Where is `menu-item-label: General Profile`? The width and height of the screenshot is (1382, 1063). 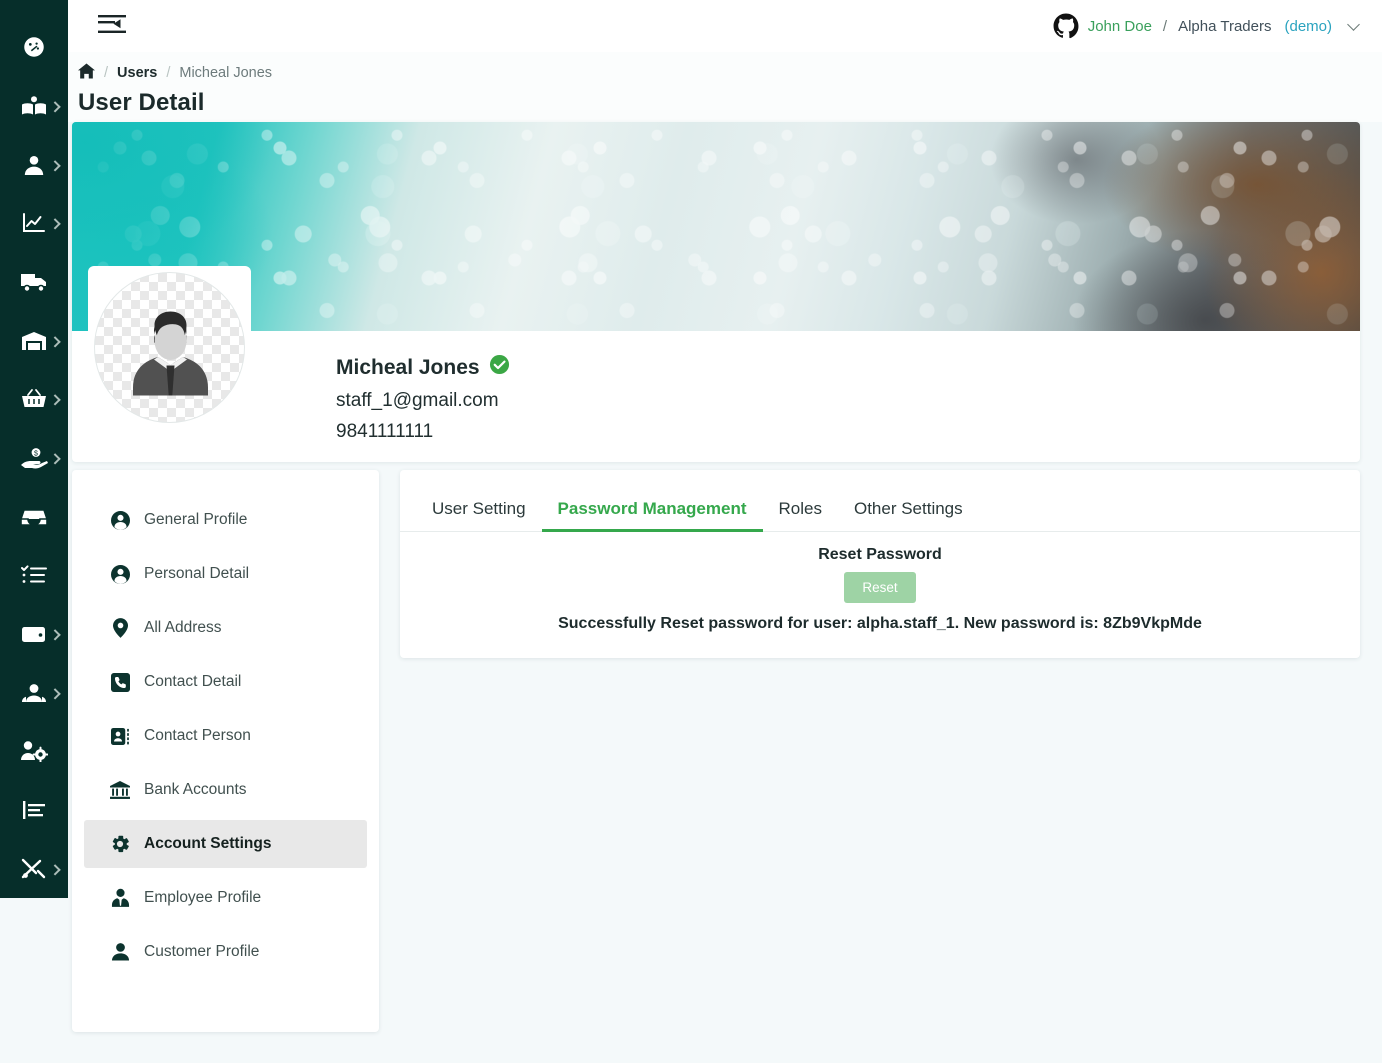 menu-item-label: General Profile is located at coordinates (196, 519).